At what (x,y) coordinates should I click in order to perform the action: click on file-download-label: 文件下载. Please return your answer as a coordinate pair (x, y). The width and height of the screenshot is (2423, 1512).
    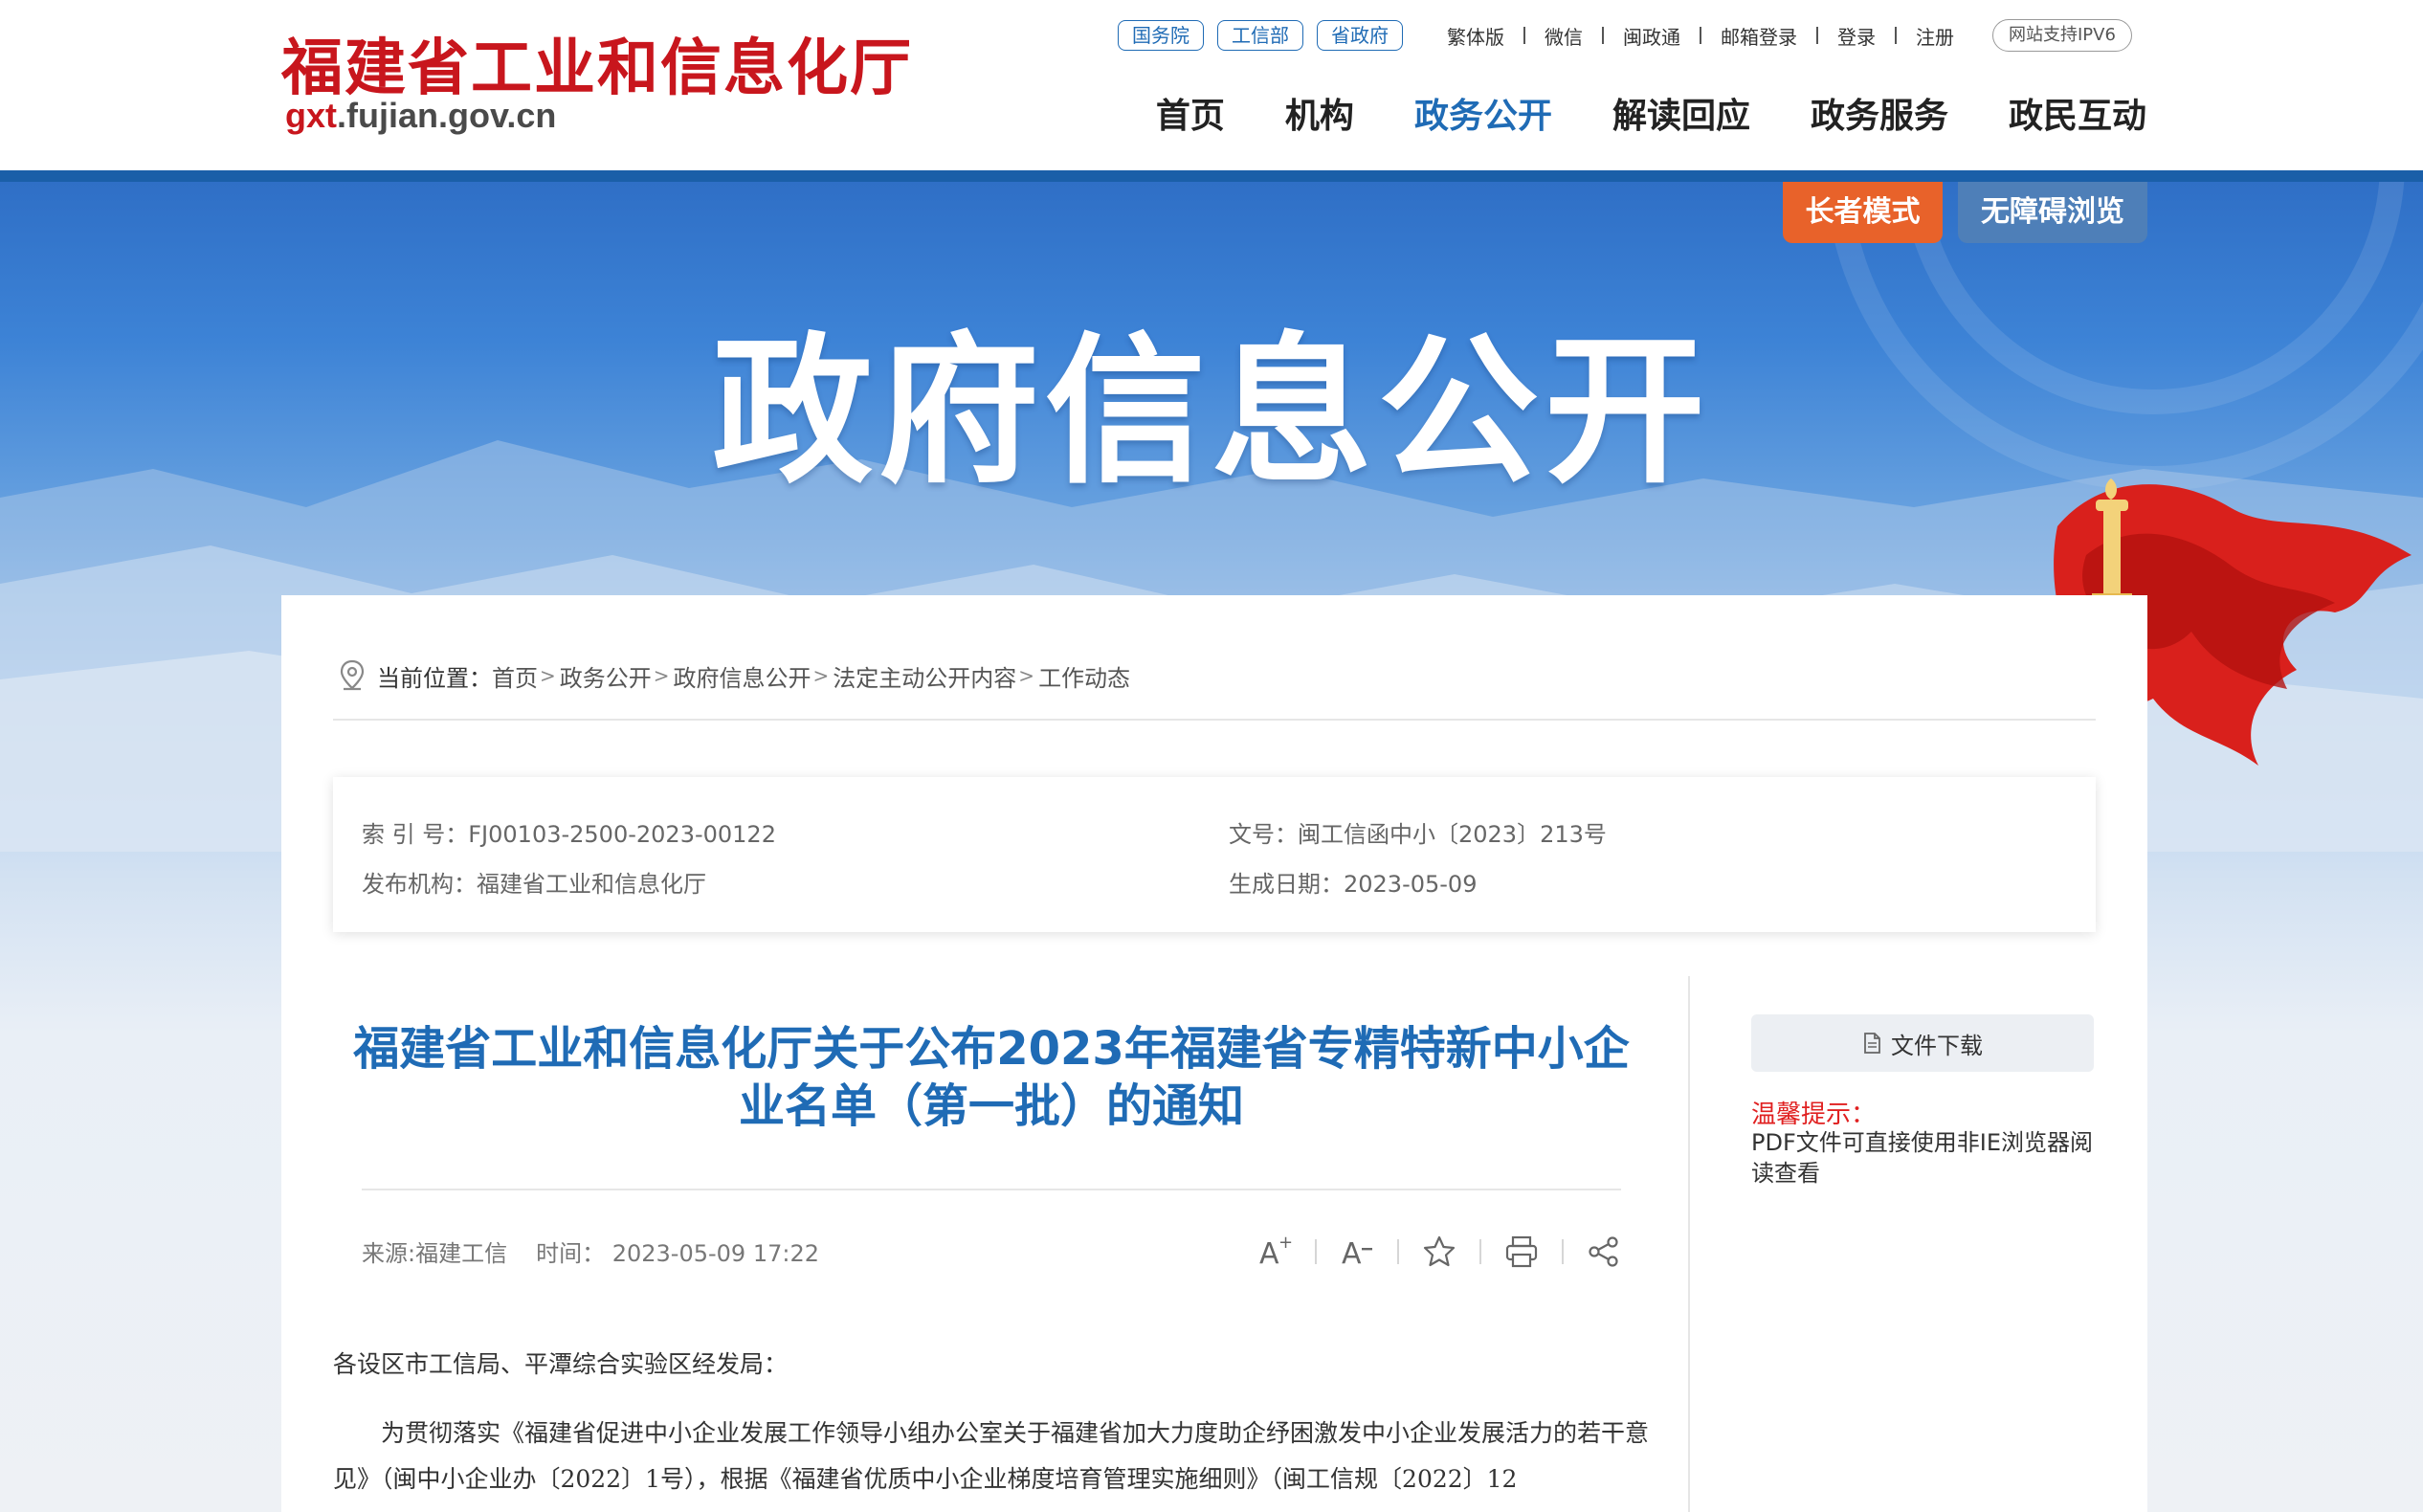
    Looking at the image, I should click on (1937, 1045).